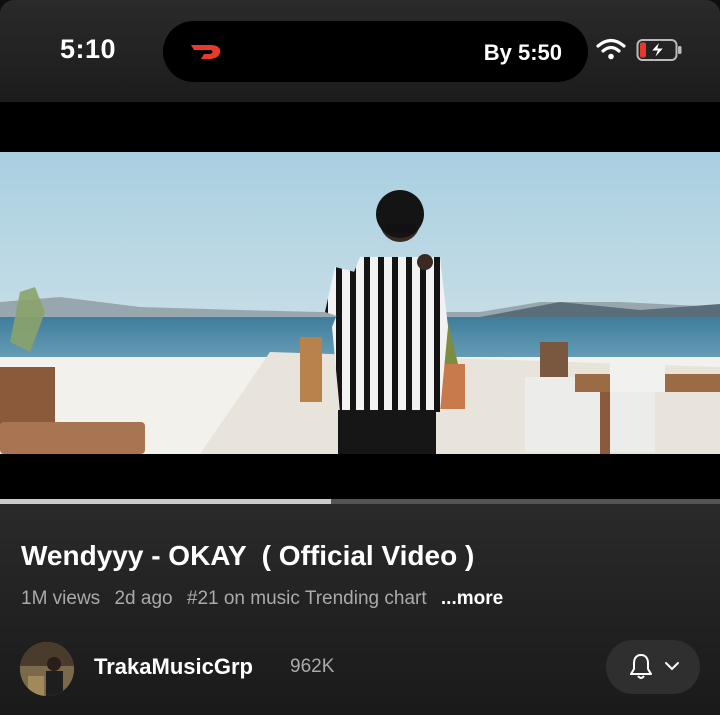 The height and width of the screenshot is (715, 720). Describe the element at coordinates (672, 666) in the screenshot. I see `chevron-down-icon` at that location.